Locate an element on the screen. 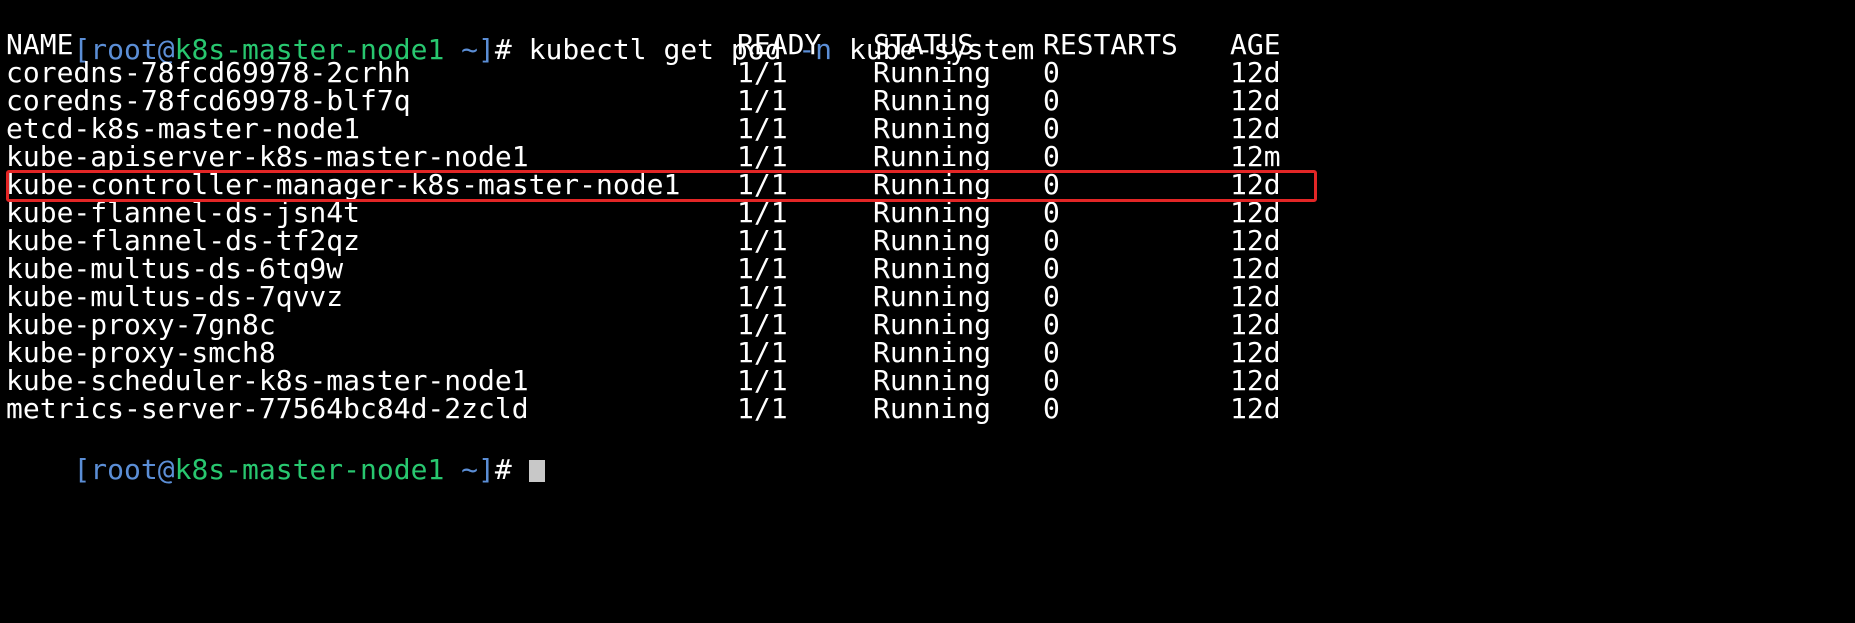  text-cursor is located at coordinates (536, 471).